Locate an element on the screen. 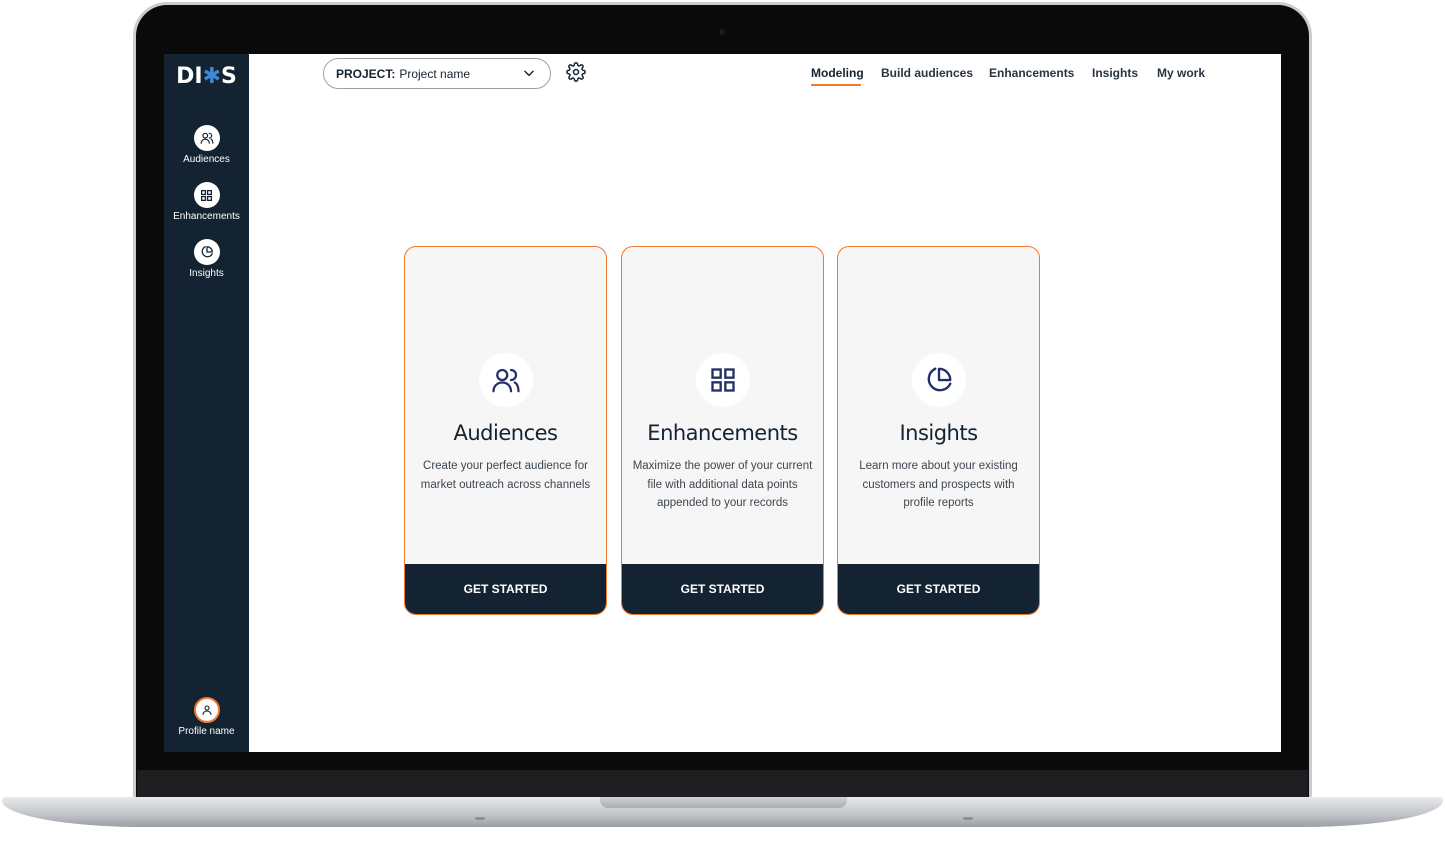 The height and width of the screenshot is (846, 1445). sidebar-item-enhancements: Enhancements is located at coordinates (206, 202).